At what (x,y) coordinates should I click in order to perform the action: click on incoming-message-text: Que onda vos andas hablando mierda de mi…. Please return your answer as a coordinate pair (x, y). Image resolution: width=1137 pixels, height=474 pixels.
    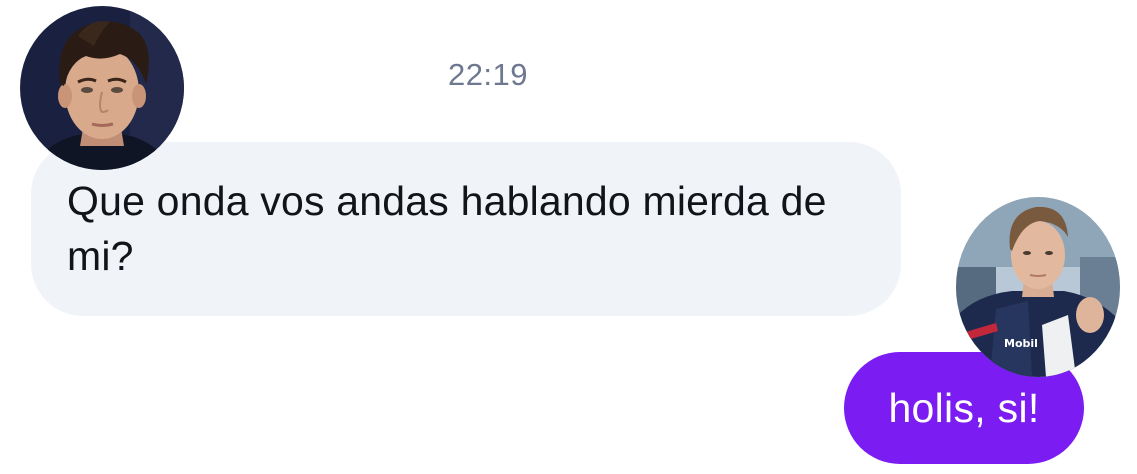
    Looking at the image, I should click on (447, 228).